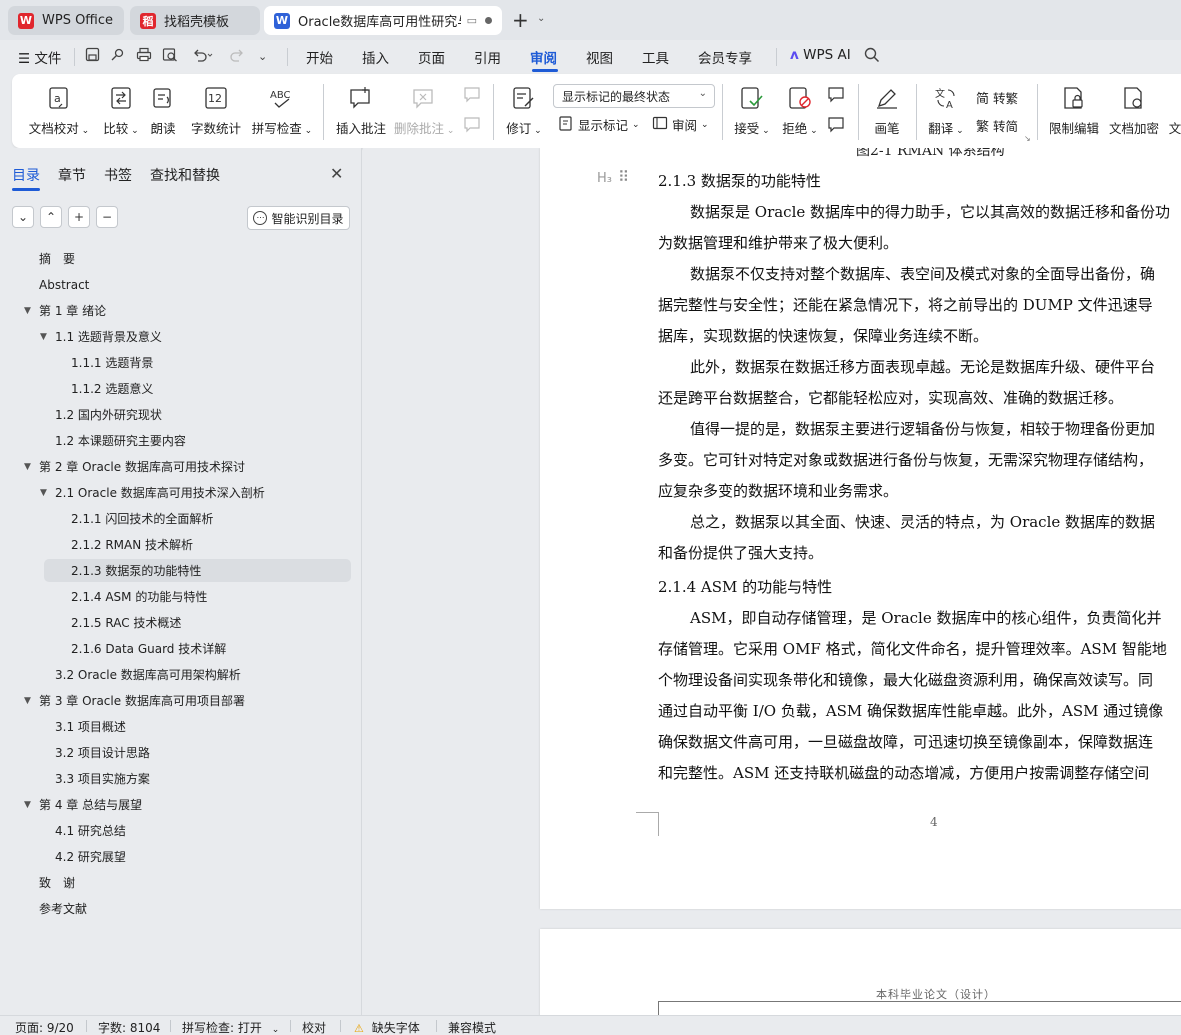 The image size is (1181, 1035). What do you see at coordinates (872, 57) in the screenshot?
I see `search-icon` at bounding box center [872, 57].